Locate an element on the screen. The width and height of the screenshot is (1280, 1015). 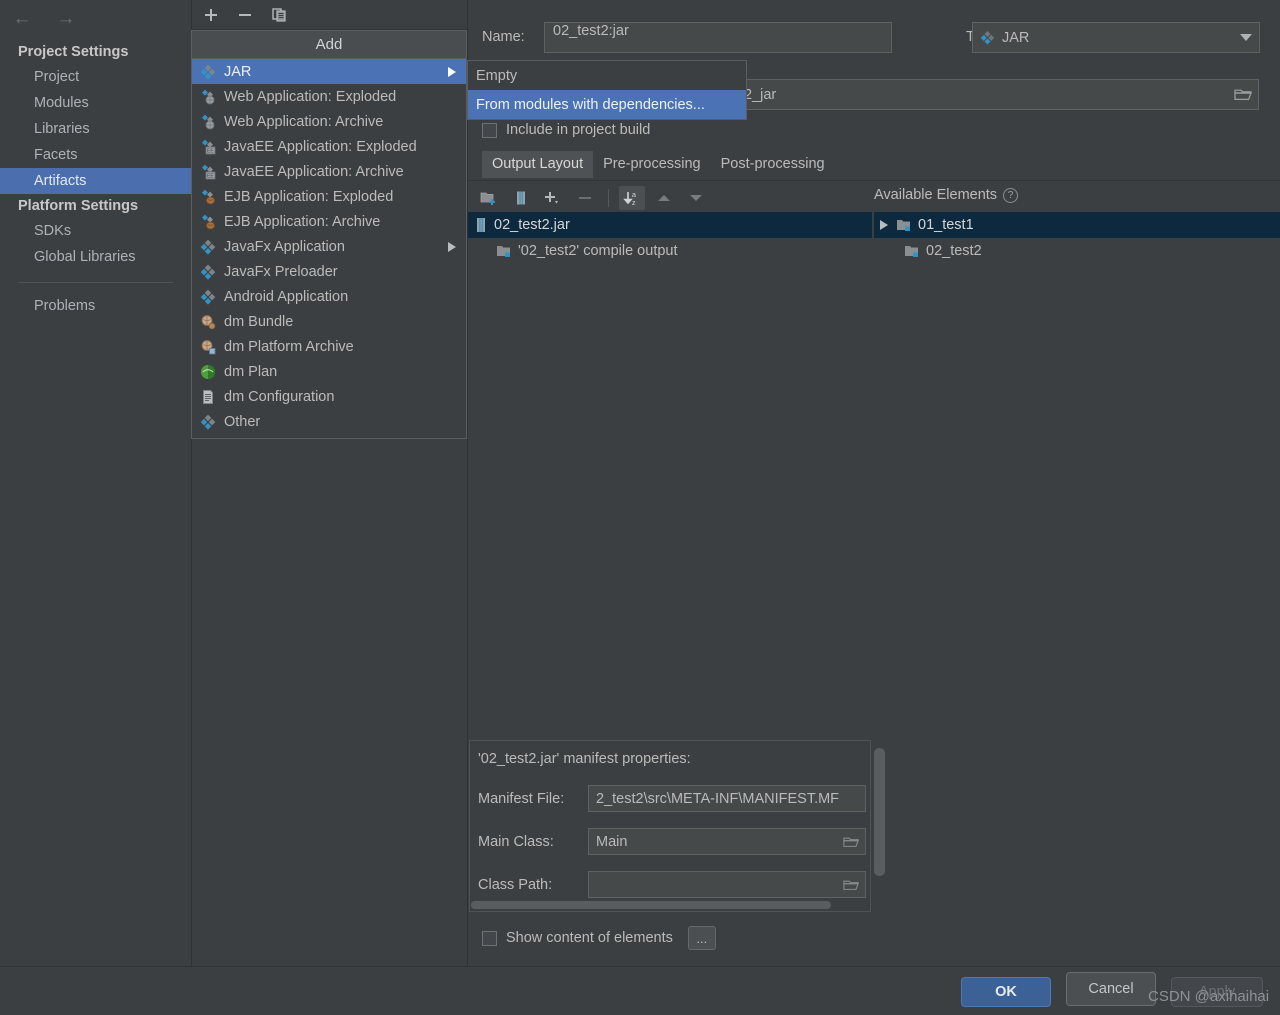
sidebar-item-facets: Facets is located at coordinates (95, 155).